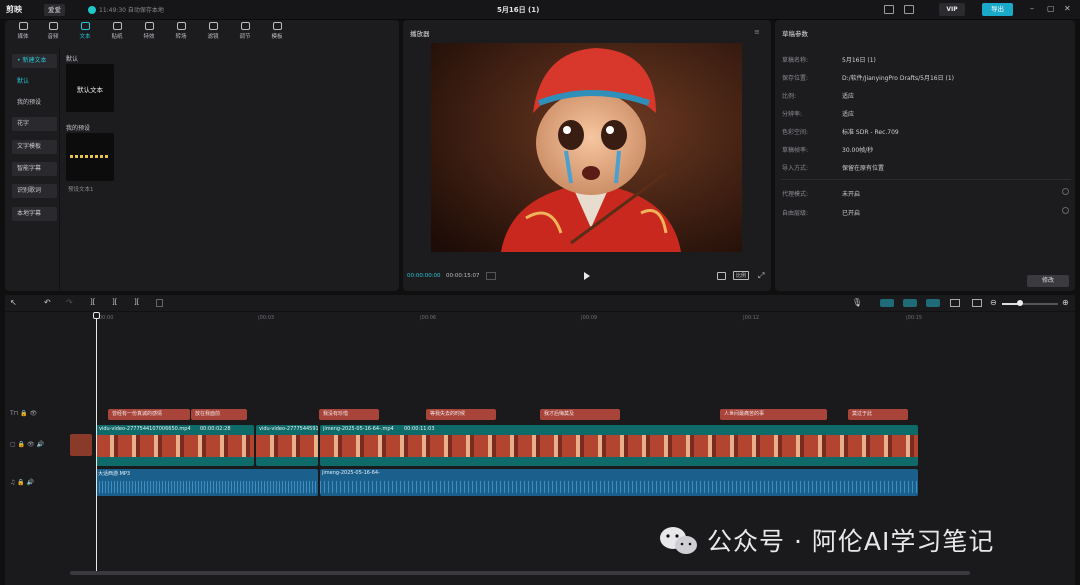 The image size is (1080, 585). What do you see at coordinates (587, 276) in the screenshot?
I see `play-icon` at bounding box center [587, 276].